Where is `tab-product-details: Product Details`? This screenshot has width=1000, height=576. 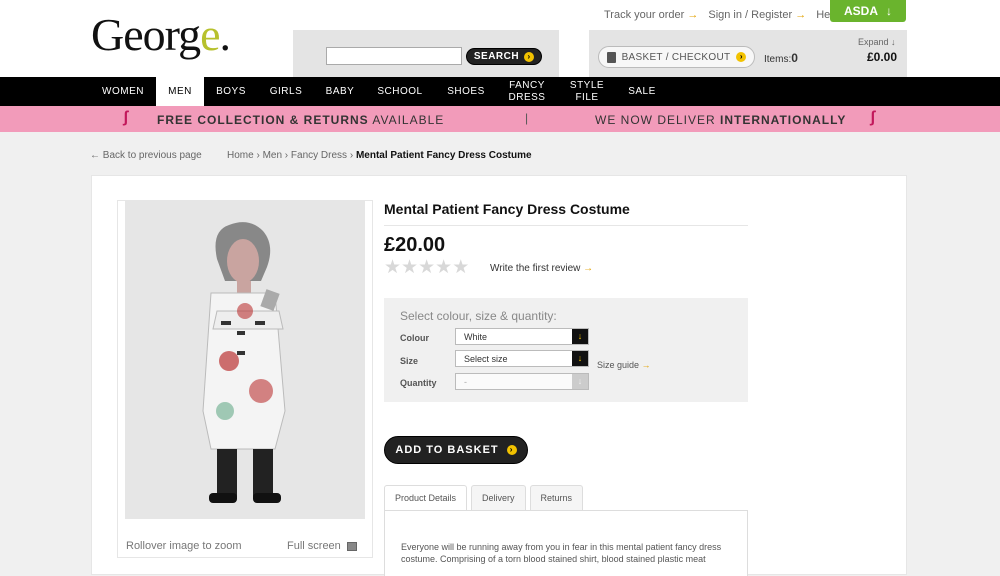 tab-product-details: Product Details is located at coordinates (426, 497).